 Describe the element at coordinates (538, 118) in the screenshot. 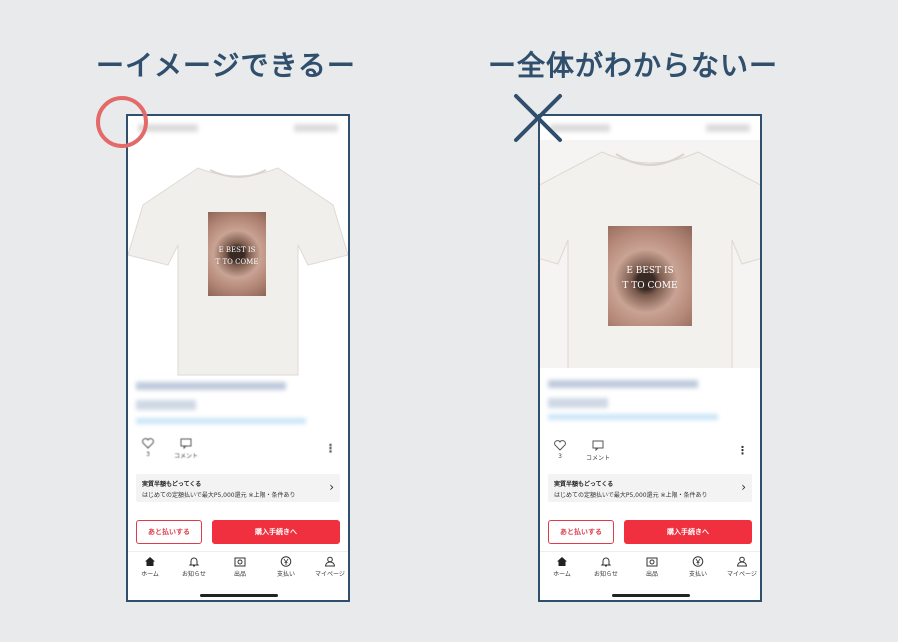

I see `bad-cross-mark` at that location.